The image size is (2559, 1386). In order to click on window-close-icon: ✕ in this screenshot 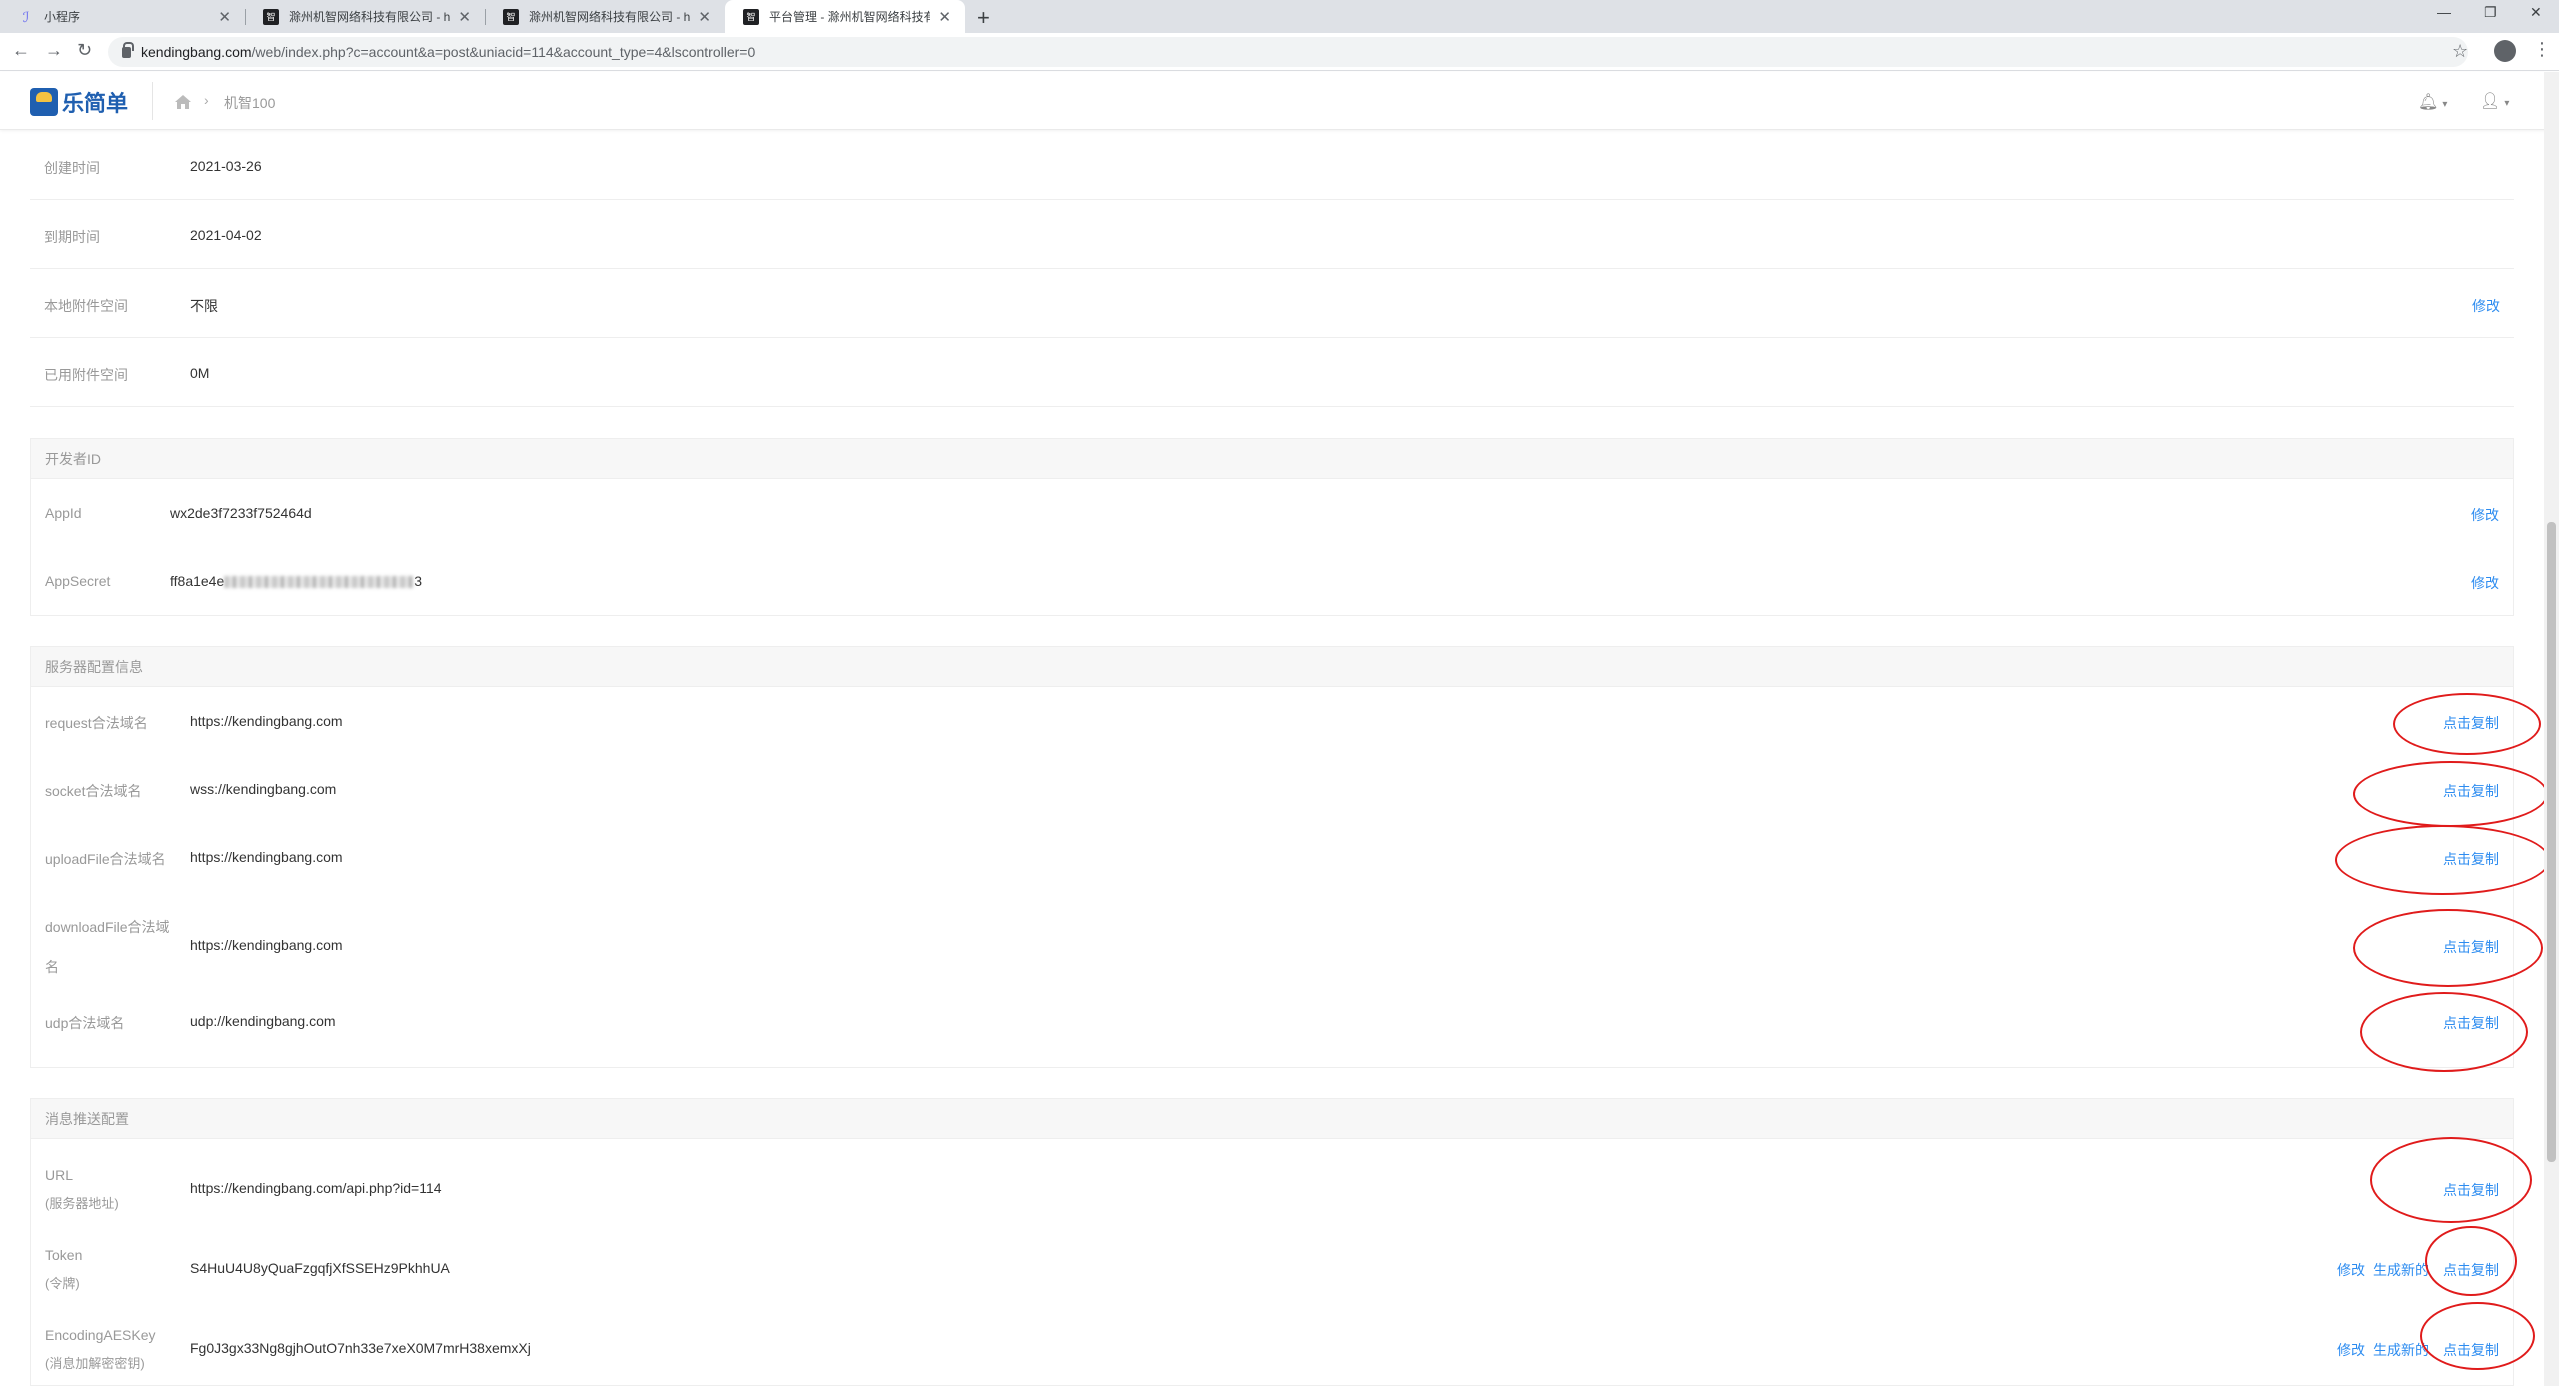, I will do `click(2536, 12)`.